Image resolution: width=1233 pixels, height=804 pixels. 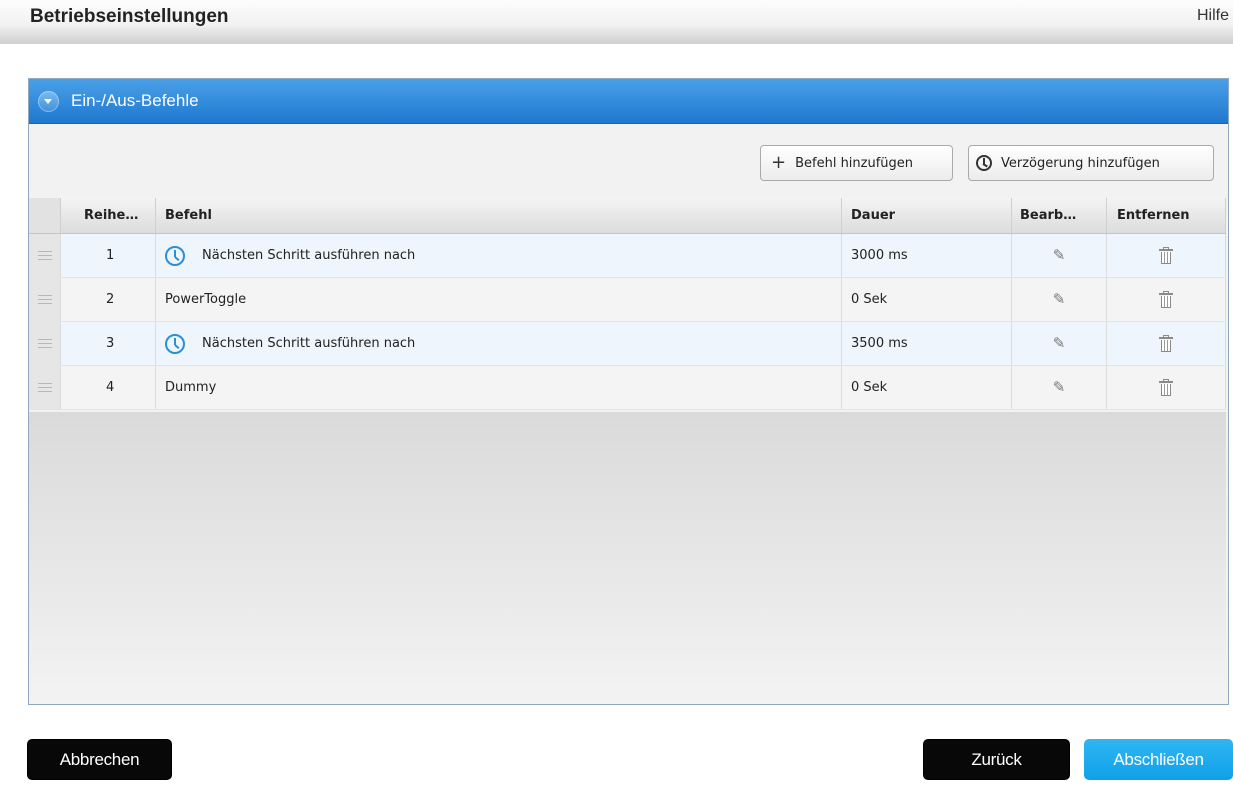 What do you see at coordinates (129, 16) in the screenshot?
I see `page-title: Betriebseinstellungen` at bounding box center [129, 16].